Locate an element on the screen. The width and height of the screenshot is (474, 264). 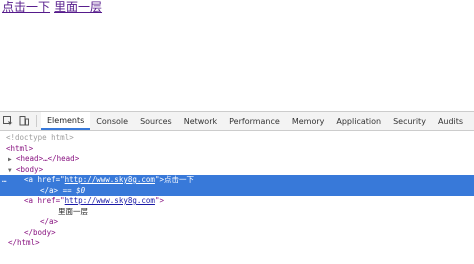
dom-node-a-close-selected: </a> == $0 is located at coordinates (237, 190).